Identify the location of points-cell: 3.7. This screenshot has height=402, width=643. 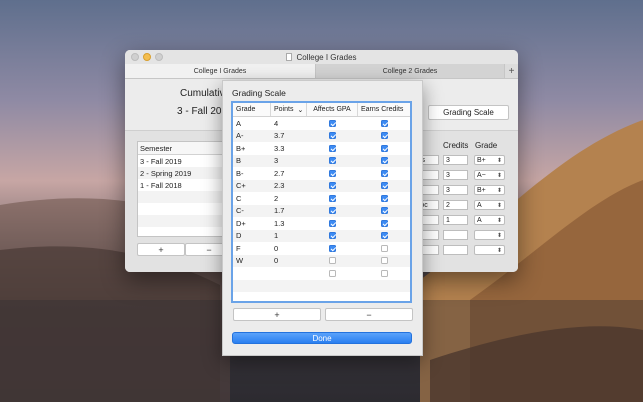
(289, 136).